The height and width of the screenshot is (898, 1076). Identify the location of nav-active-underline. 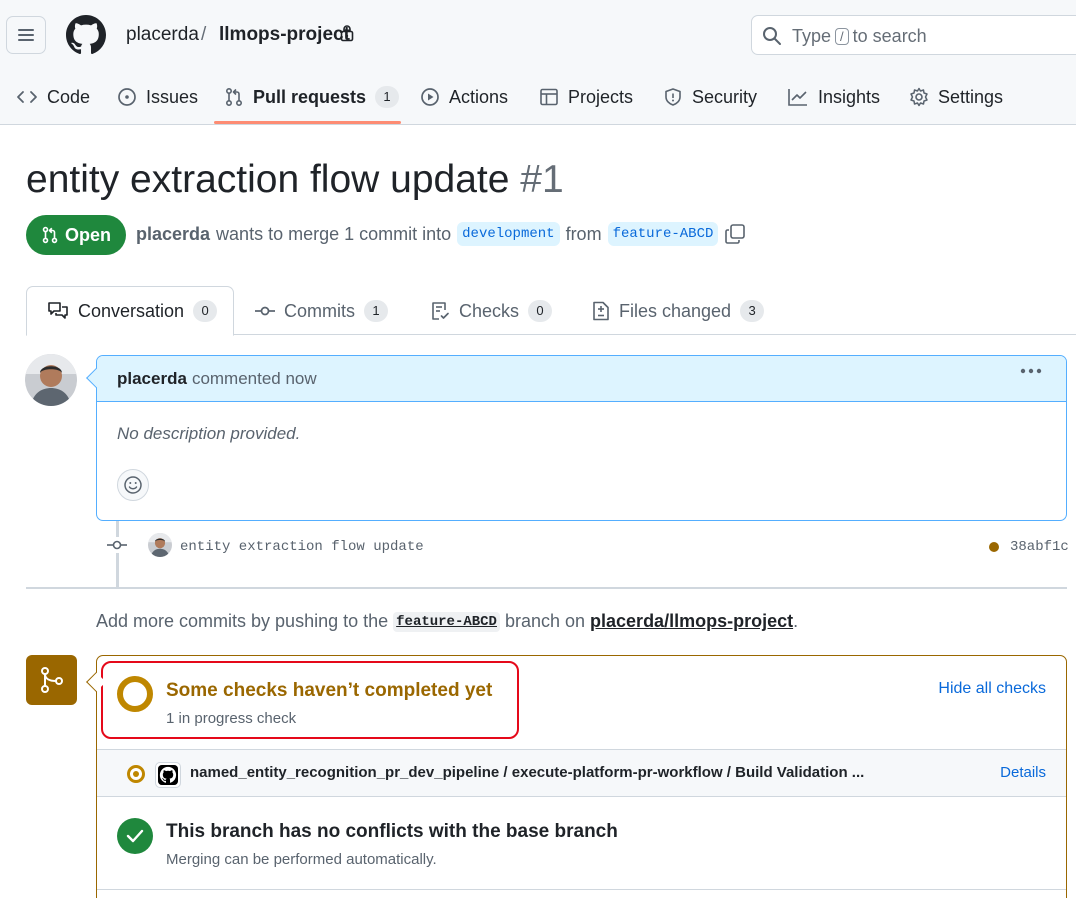
(307, 122).